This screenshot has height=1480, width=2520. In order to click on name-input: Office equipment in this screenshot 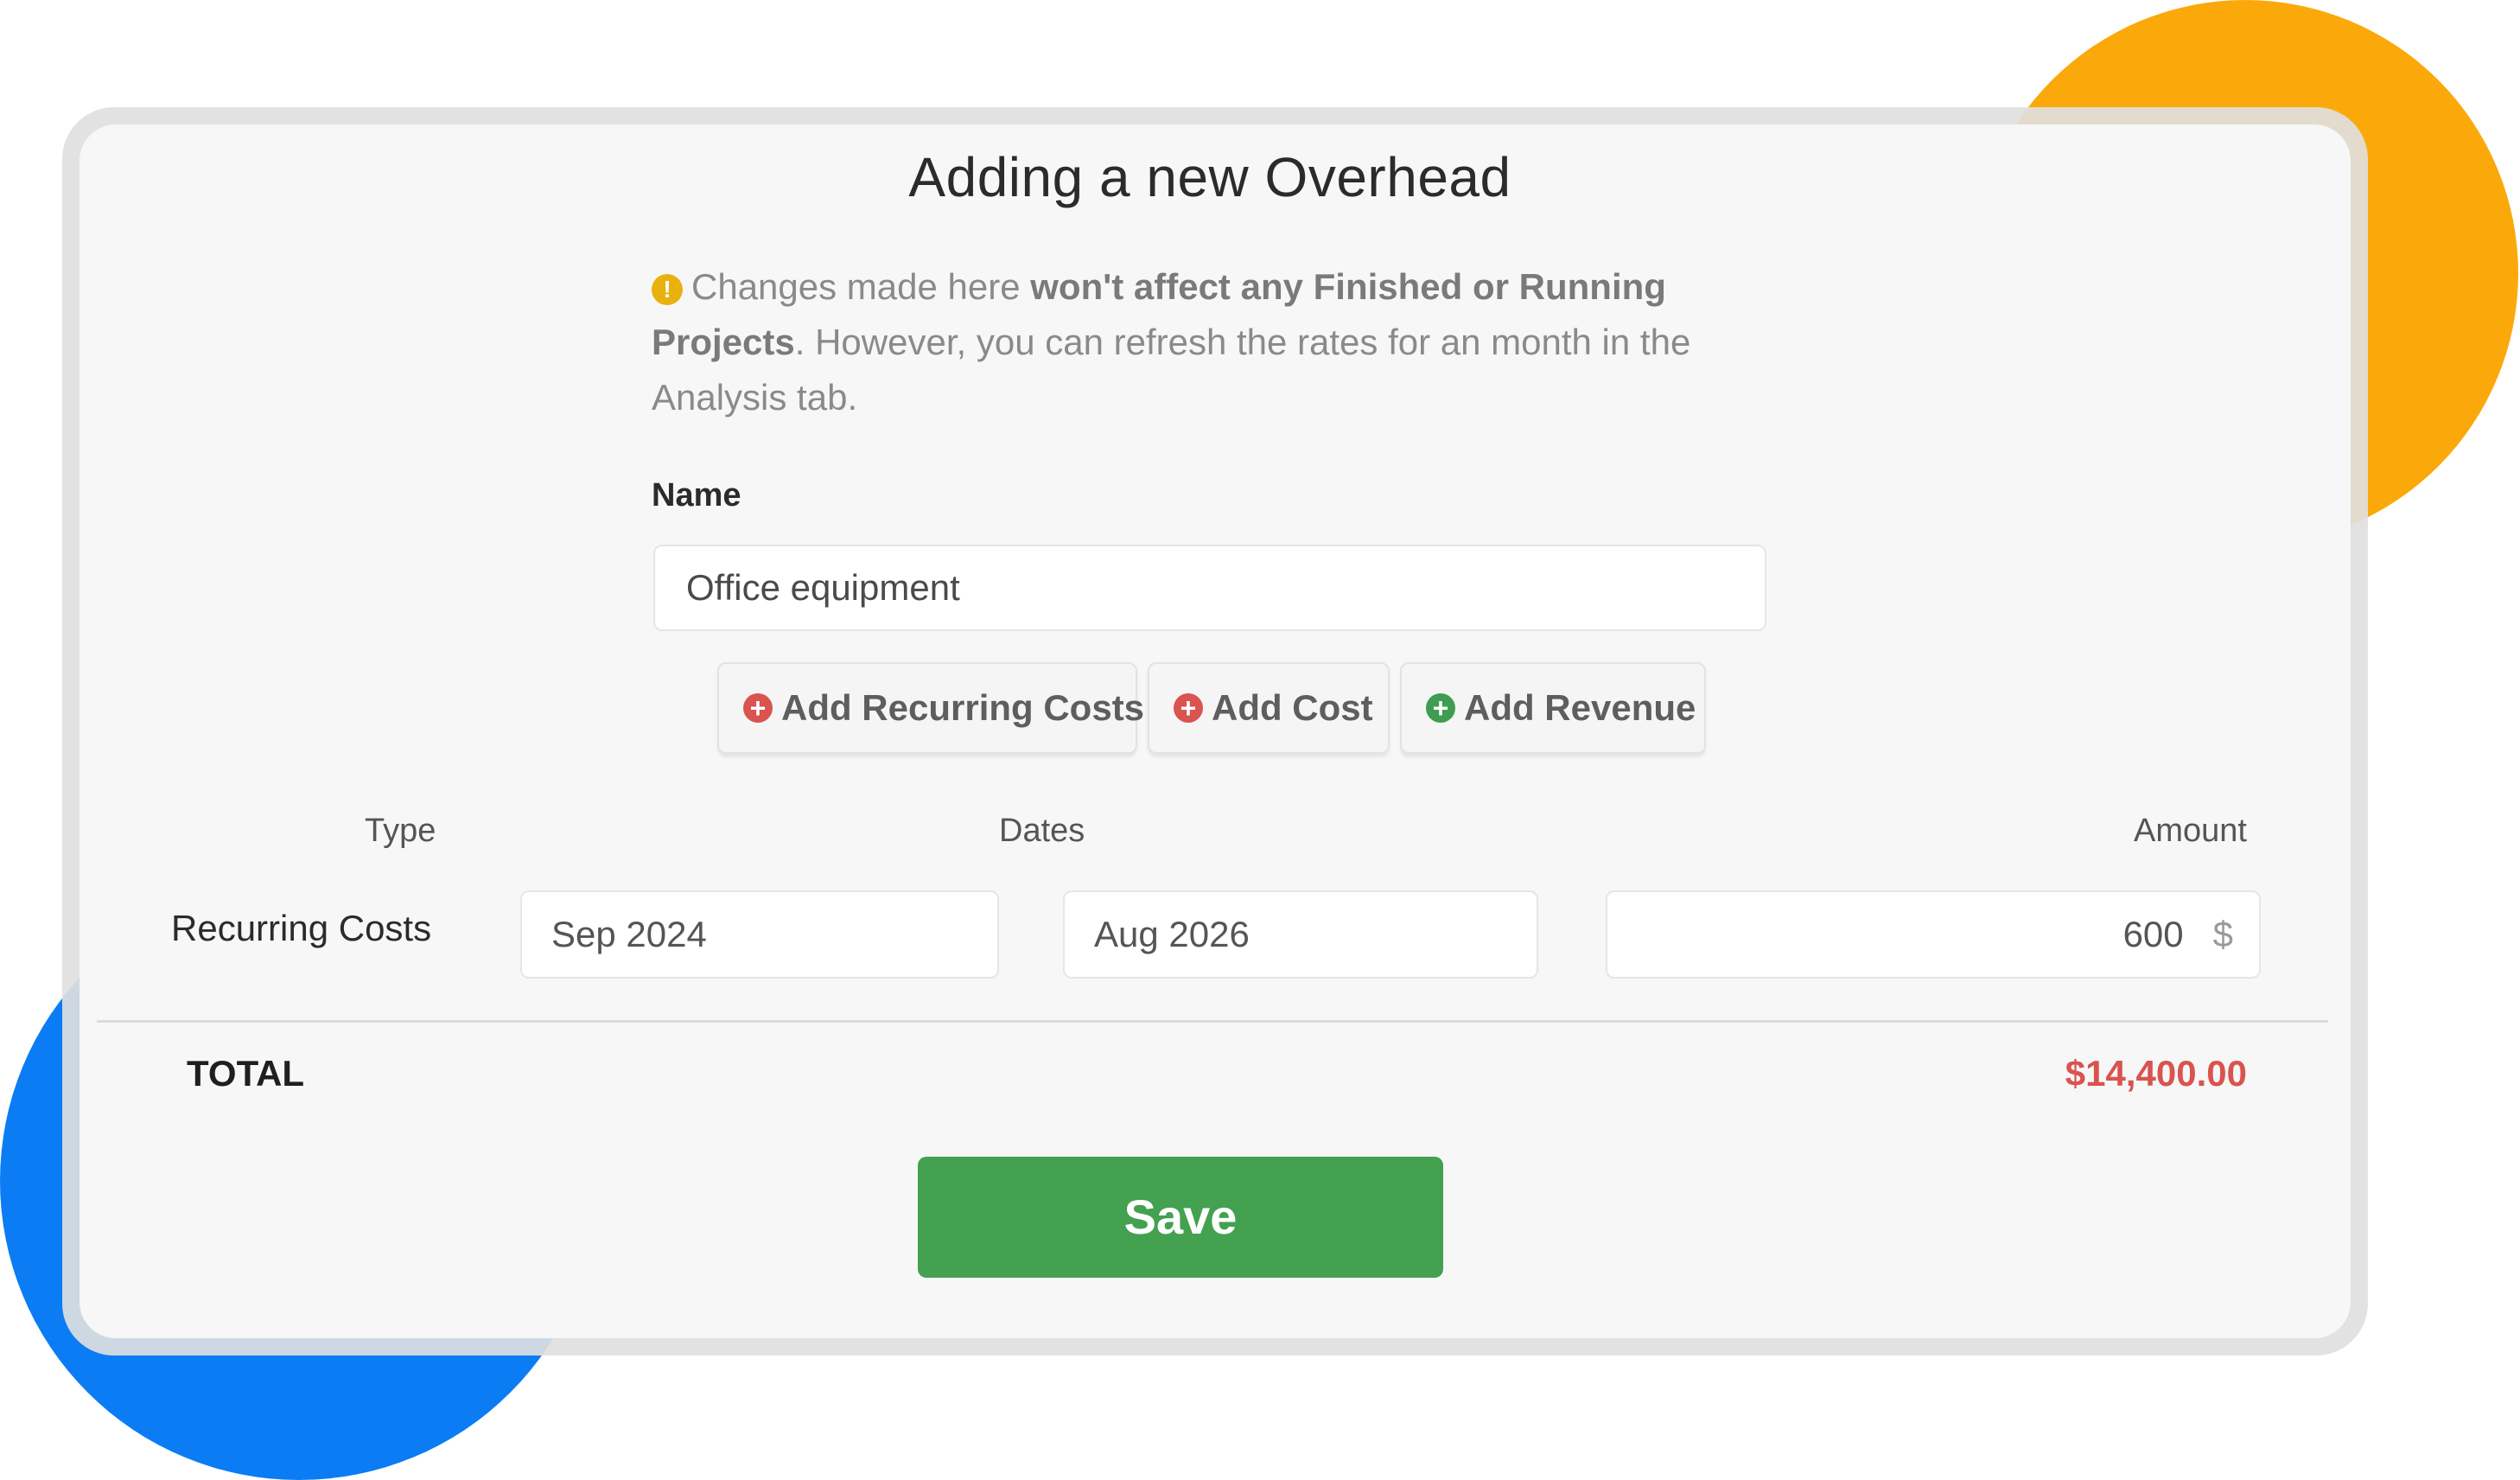, I will do `click(1209, 588)`.